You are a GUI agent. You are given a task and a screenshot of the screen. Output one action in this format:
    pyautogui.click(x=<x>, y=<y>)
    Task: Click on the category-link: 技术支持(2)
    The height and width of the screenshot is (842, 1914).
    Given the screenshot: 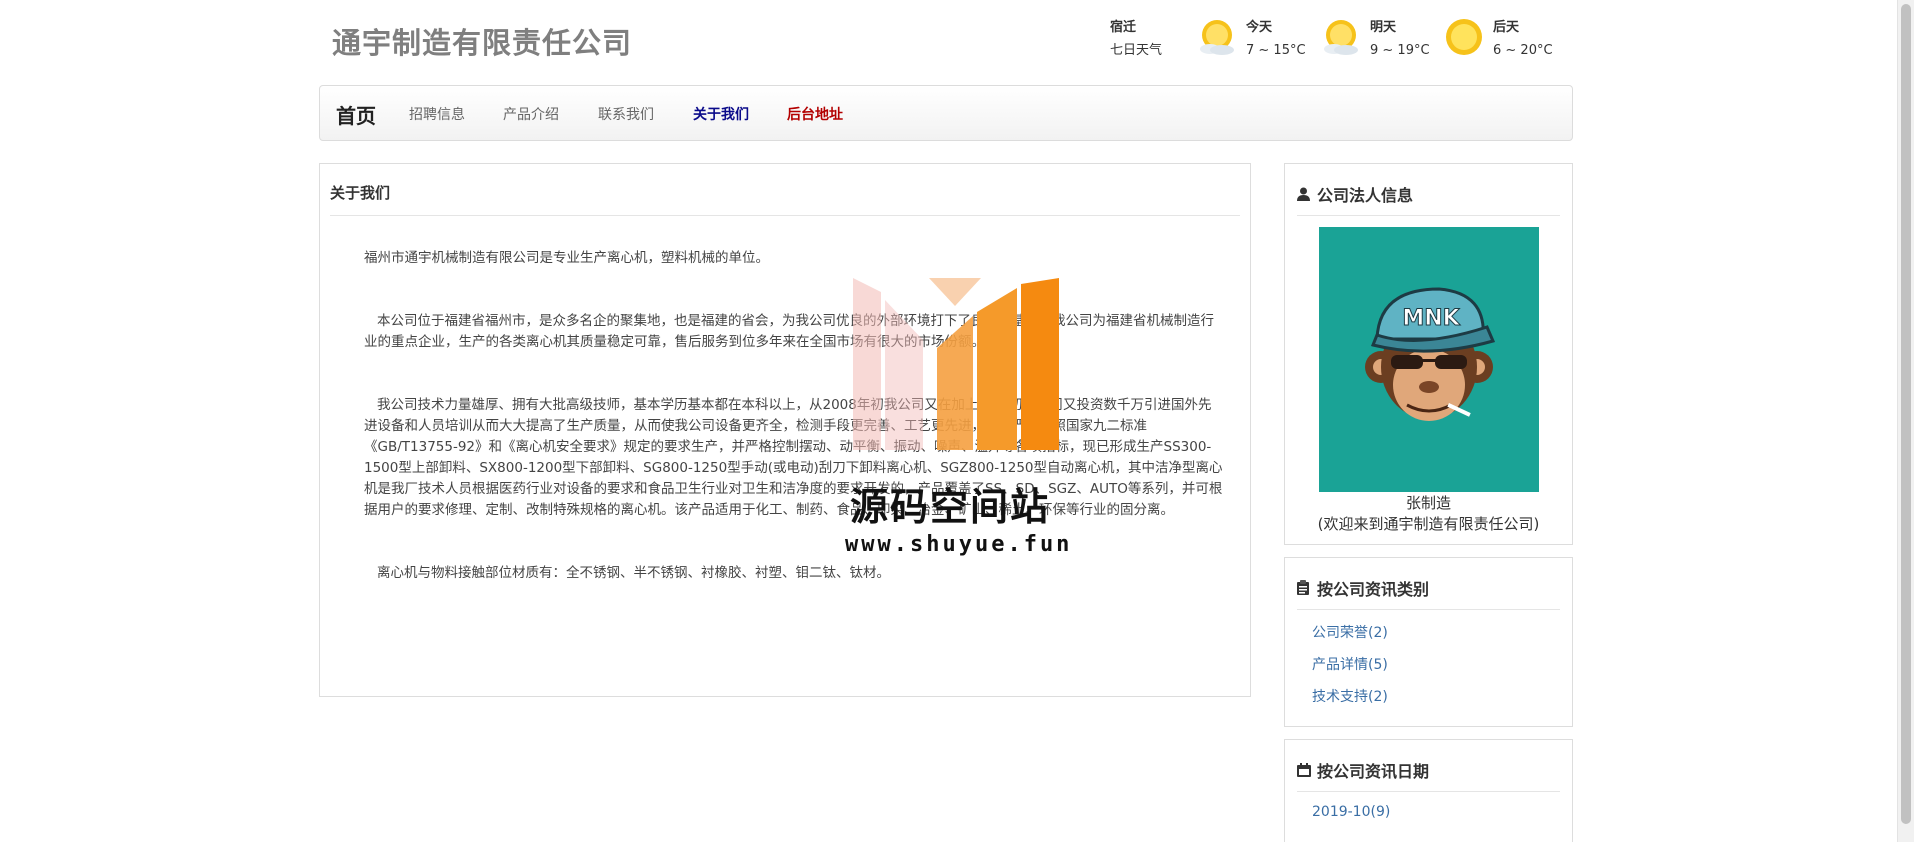 What is the action you would take?
    pyautogui.click(x=1350, y=696)
    